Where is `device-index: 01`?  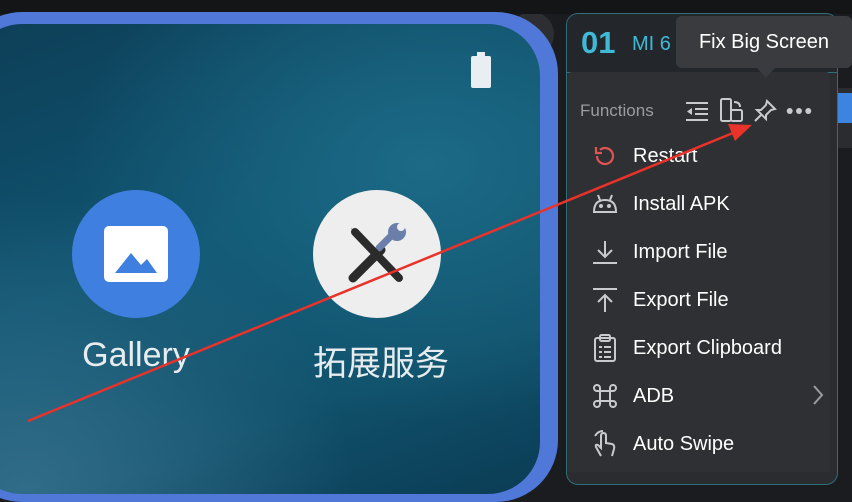
device-index: 01 is located at coordinates (598, 42).